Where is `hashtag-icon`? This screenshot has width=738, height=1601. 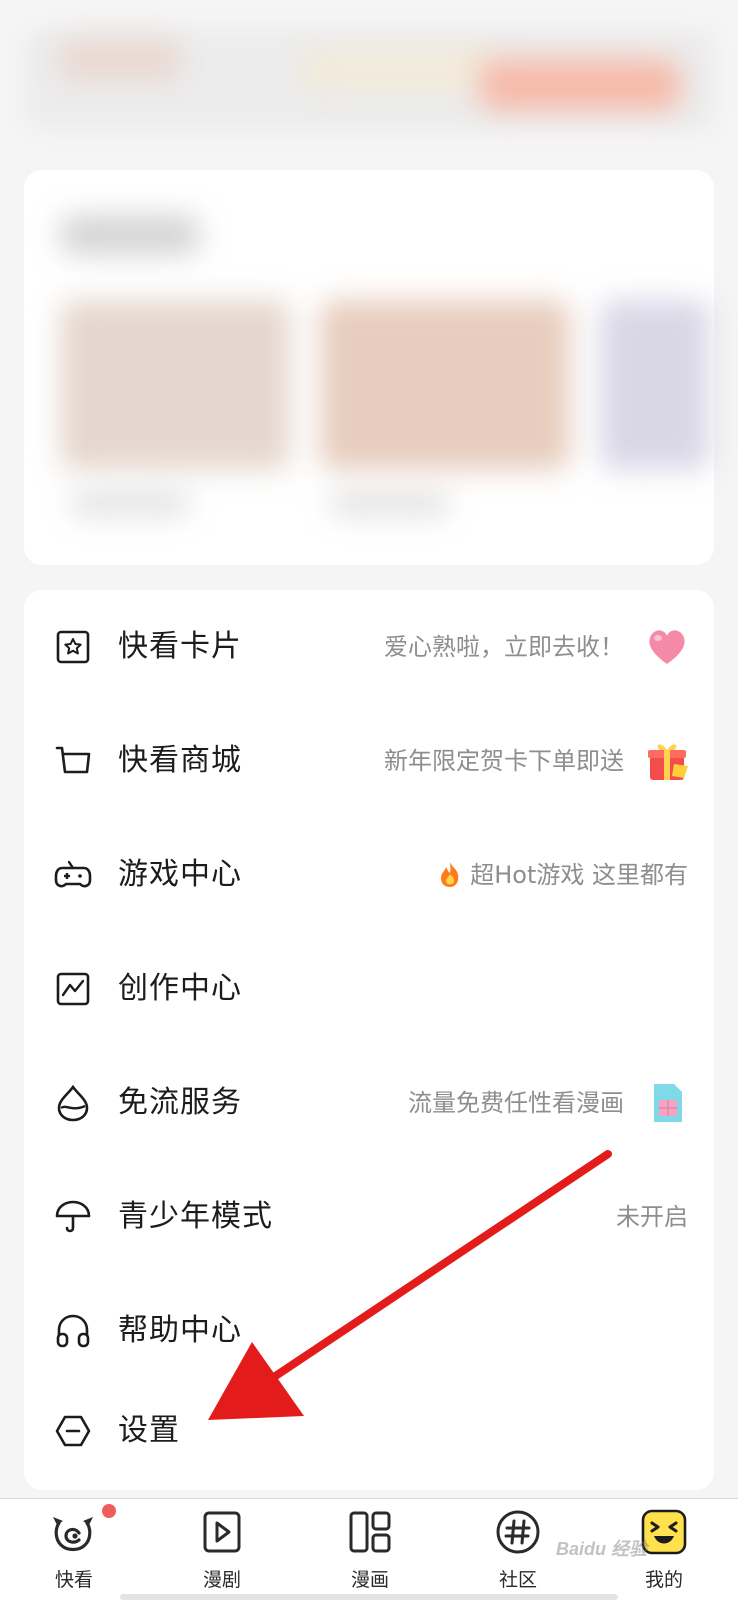
hashtag-icon is located at coordinates (518, 1532).